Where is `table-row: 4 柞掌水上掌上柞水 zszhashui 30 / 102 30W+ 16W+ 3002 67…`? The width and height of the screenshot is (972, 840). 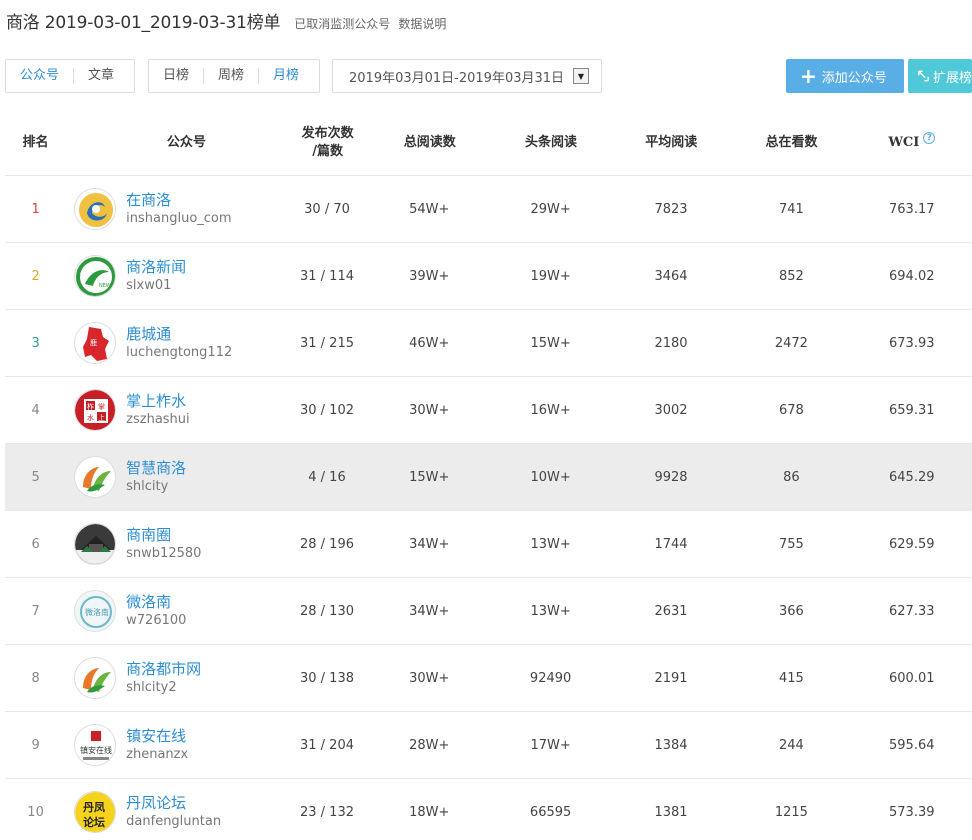
table-row: 4 柞掌水上掌上柞水 zszhashui 30 / 102 30W+ 16W+ 3002 67… is located at coordinates (488, 410).